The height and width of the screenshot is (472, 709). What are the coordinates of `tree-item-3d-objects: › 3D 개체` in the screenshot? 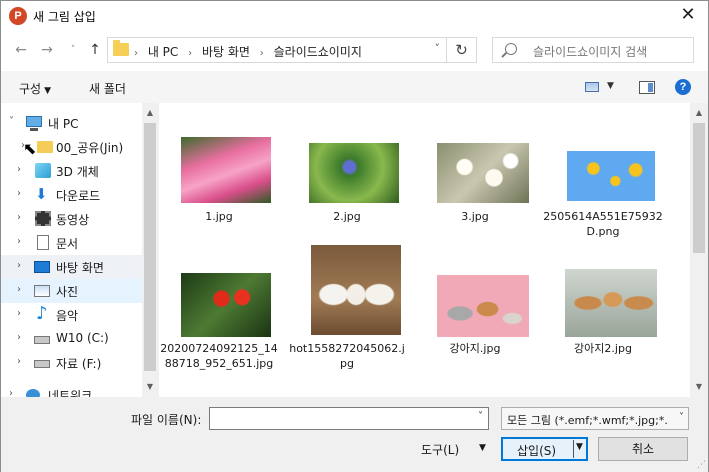 It's located at (71, 171).